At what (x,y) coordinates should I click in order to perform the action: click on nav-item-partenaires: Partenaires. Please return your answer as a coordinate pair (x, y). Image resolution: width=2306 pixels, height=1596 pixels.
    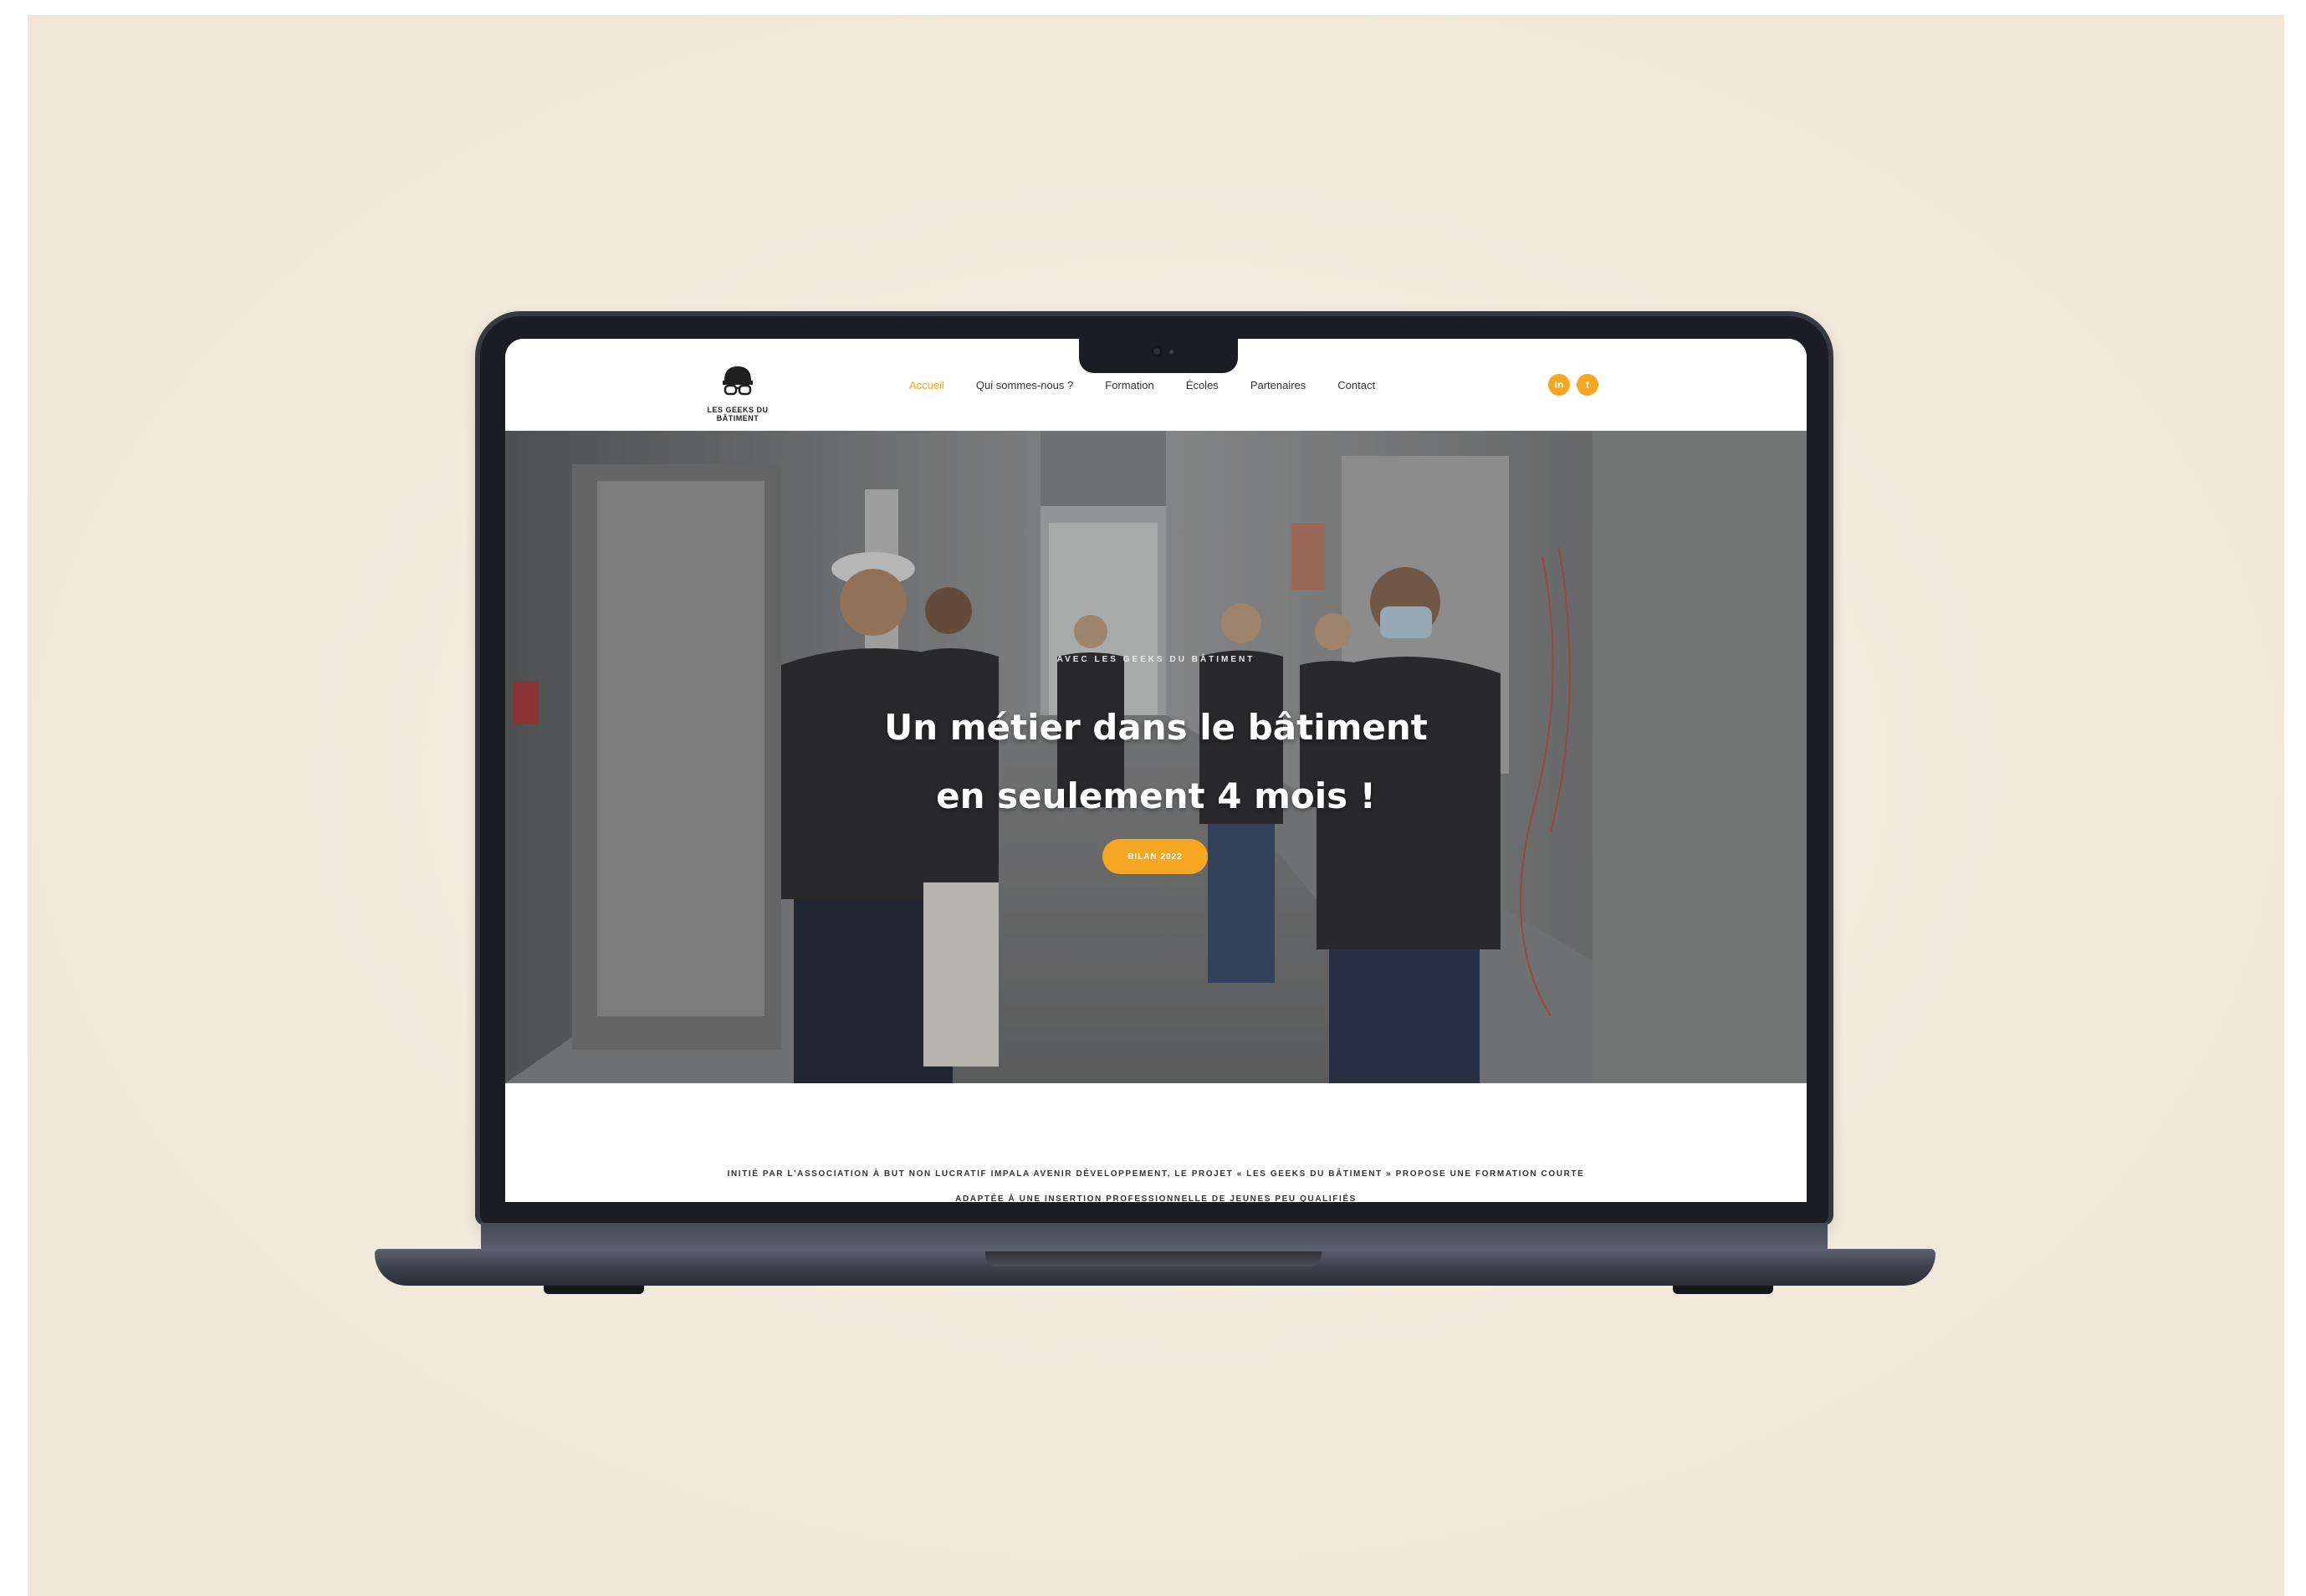
    Looking at the image, I should click on (1278, 385).